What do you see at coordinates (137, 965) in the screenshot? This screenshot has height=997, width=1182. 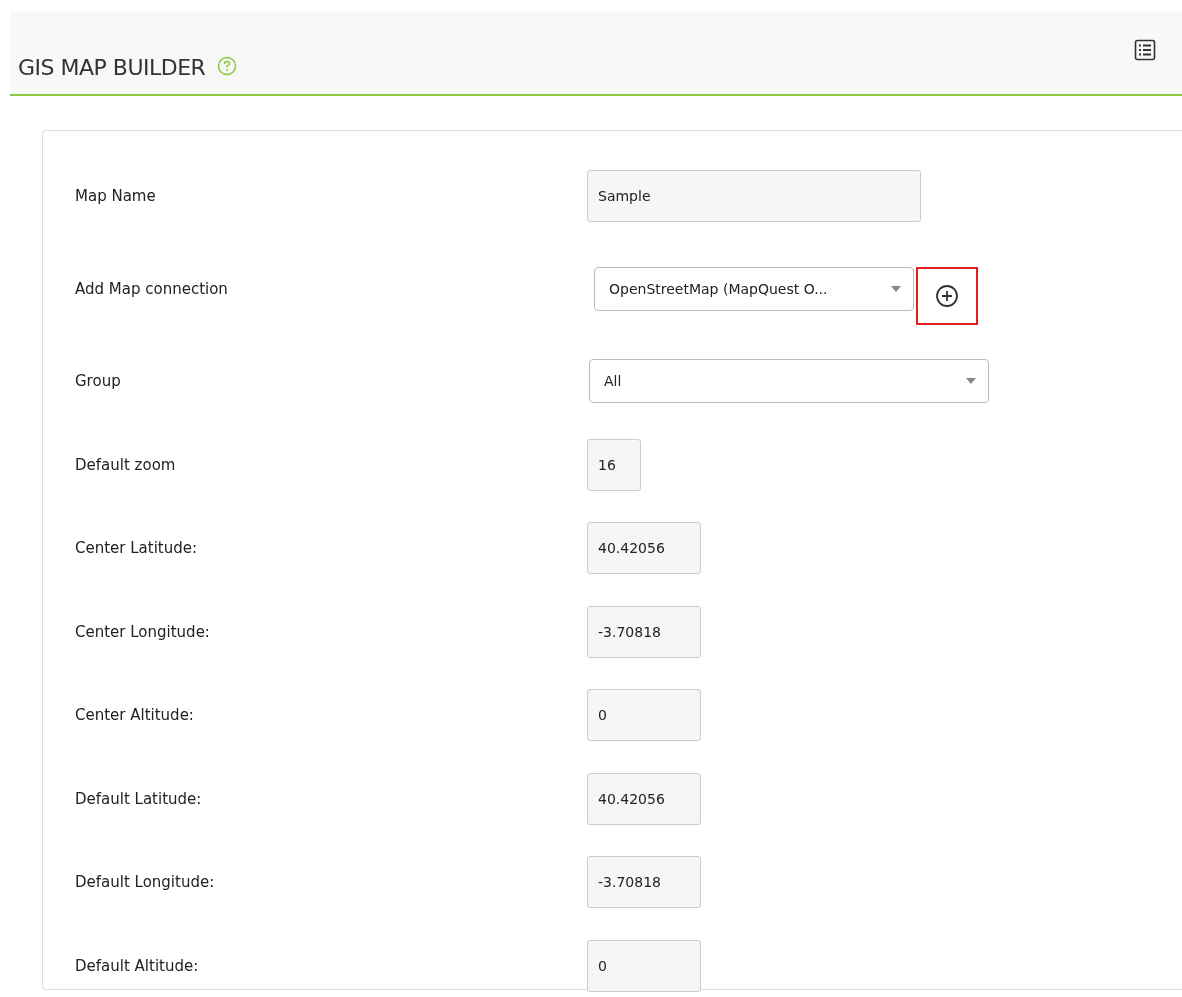 I see `field-label: Default Altitude:` at bounding box center [137, 965].